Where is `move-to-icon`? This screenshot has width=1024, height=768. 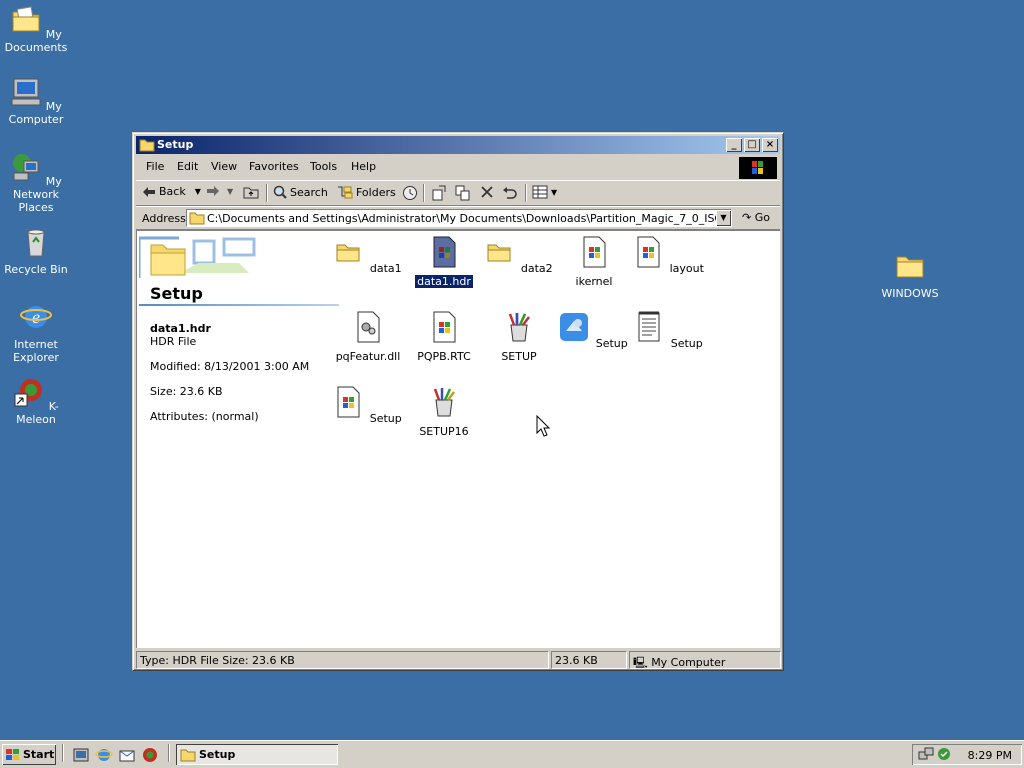 move-to-icon is located at coordinates (439, 193).